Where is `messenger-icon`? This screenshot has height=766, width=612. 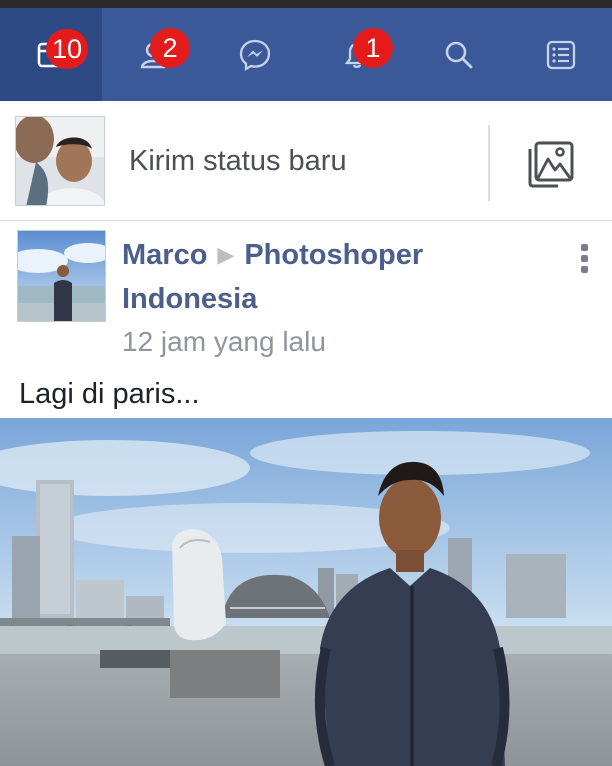 messenger-icon is located at coordinates (255, 55).